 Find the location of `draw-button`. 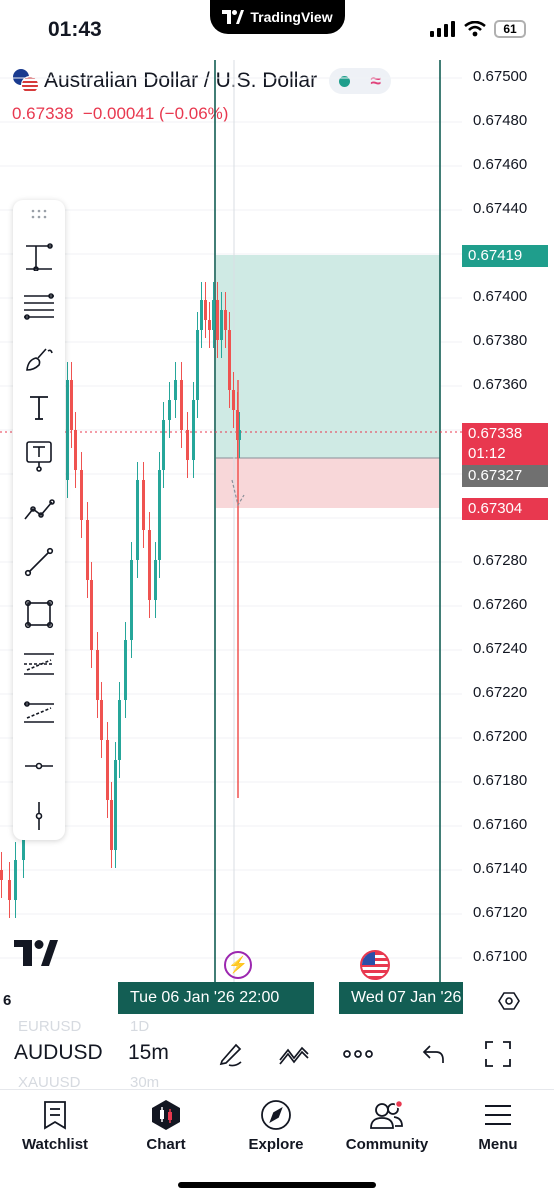

draw-button is located at coordinates (231, 1054).